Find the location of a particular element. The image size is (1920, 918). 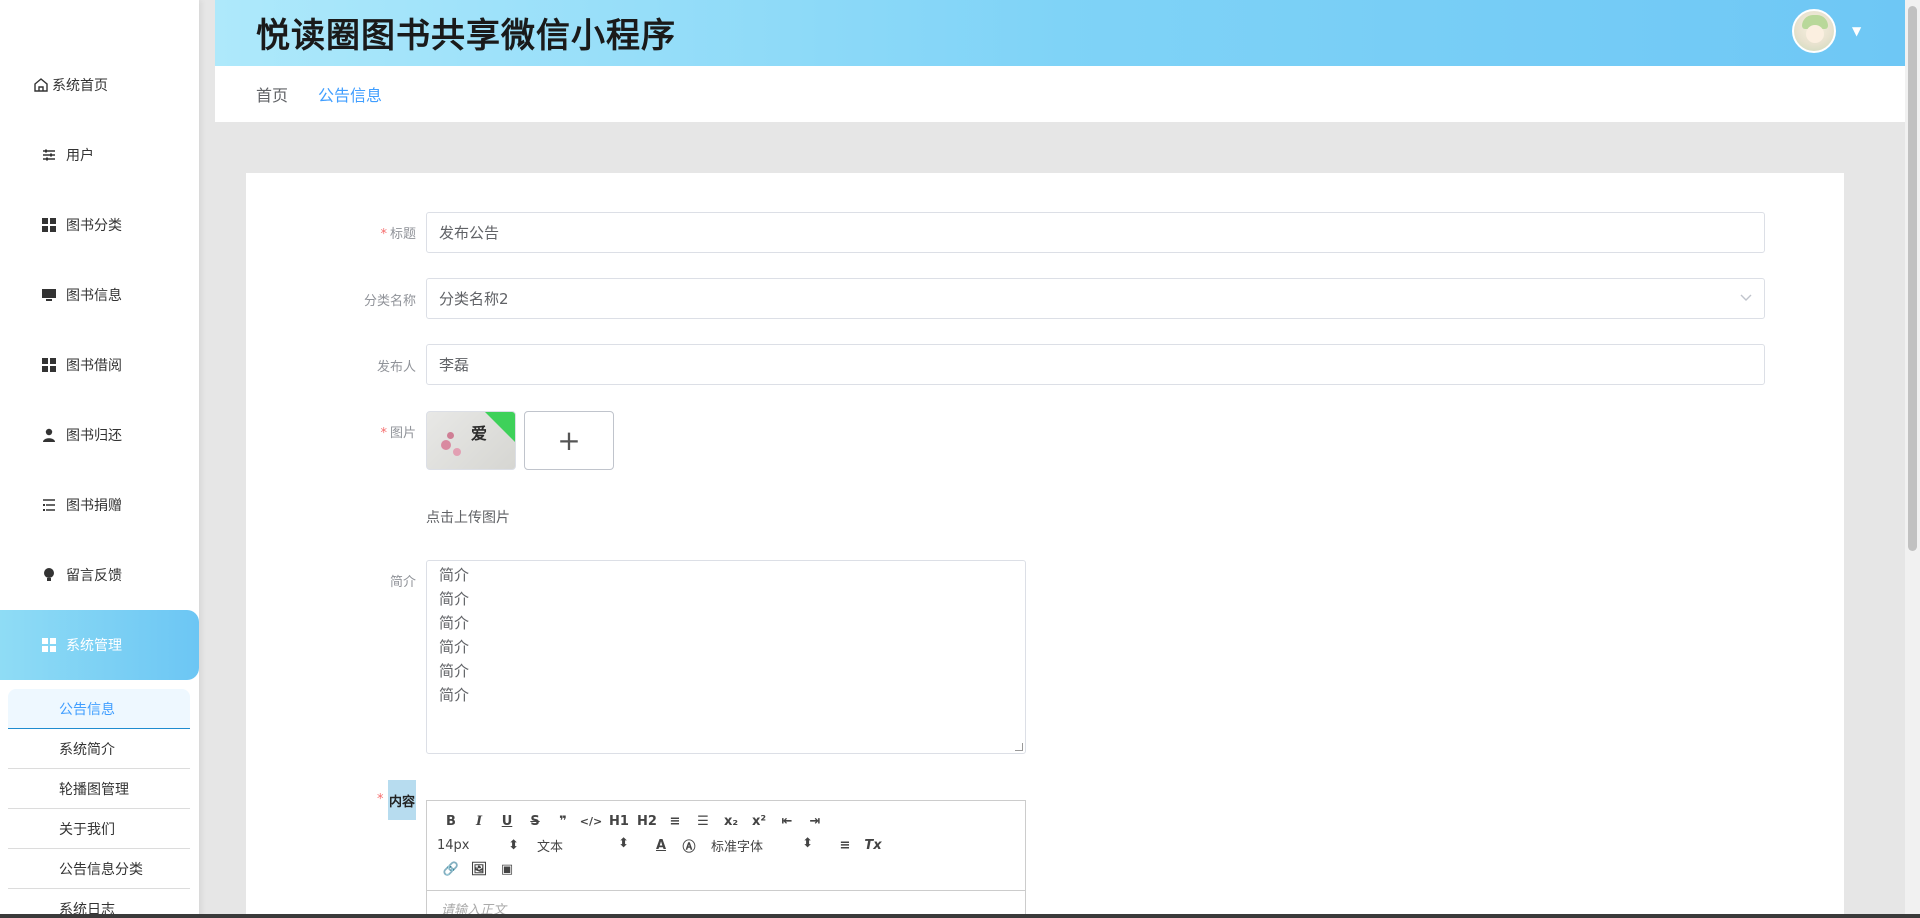

font-size-select: 14px ⬍ is located at coordinates (482, 845).